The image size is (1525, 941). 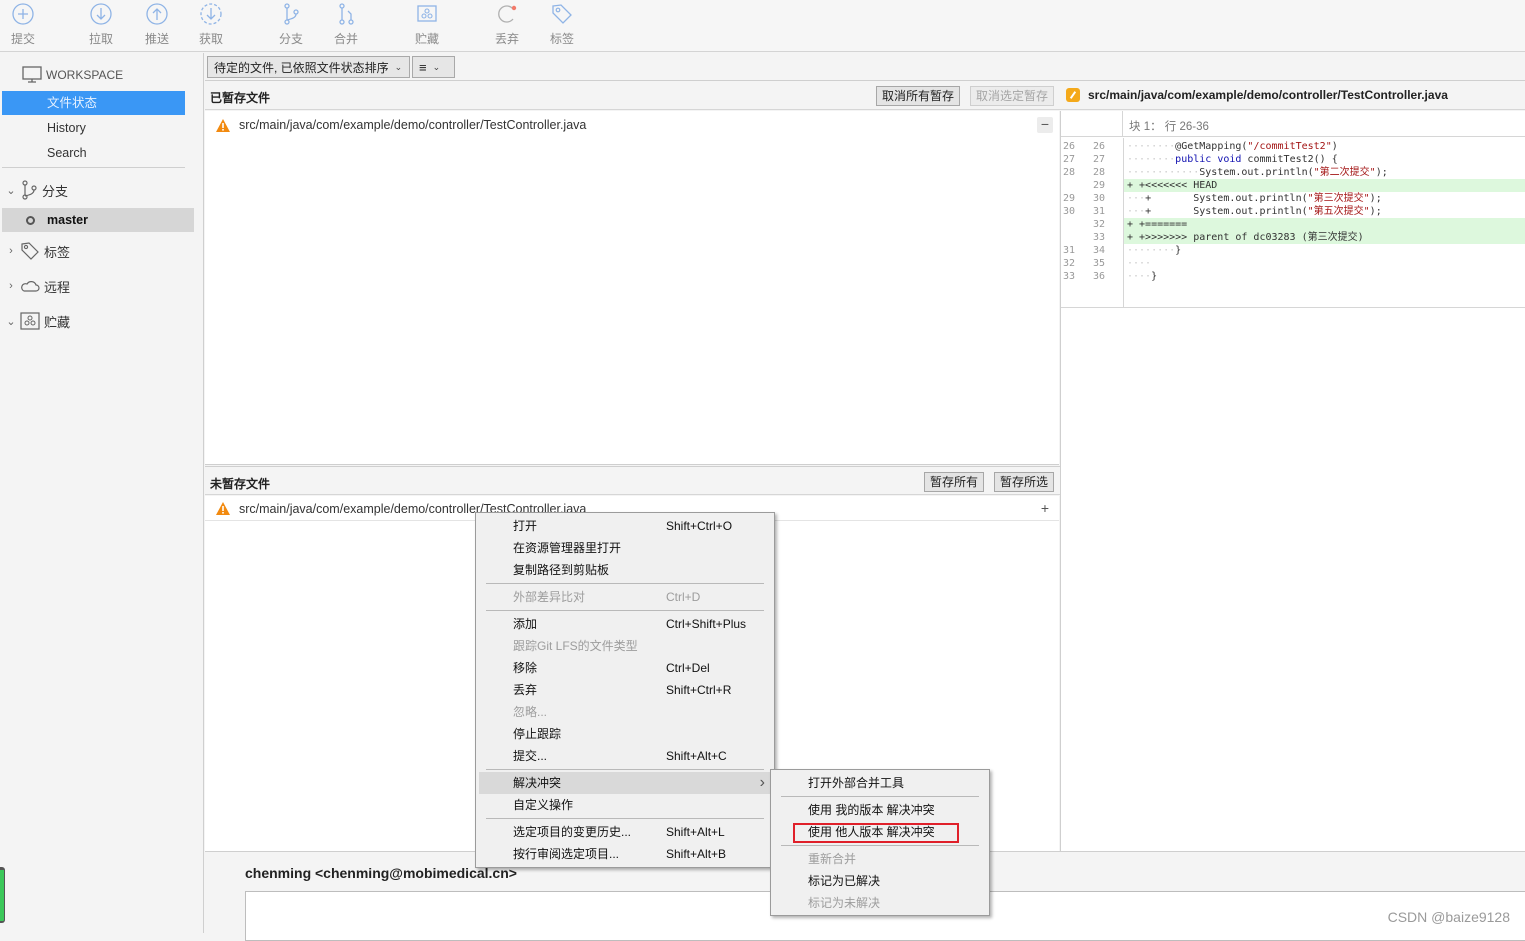 What do you see at coordinates (567, 548) in the screenshot?
I see `menu-item-label: 在资源管理器里打开` at bounding box center [567, 548].